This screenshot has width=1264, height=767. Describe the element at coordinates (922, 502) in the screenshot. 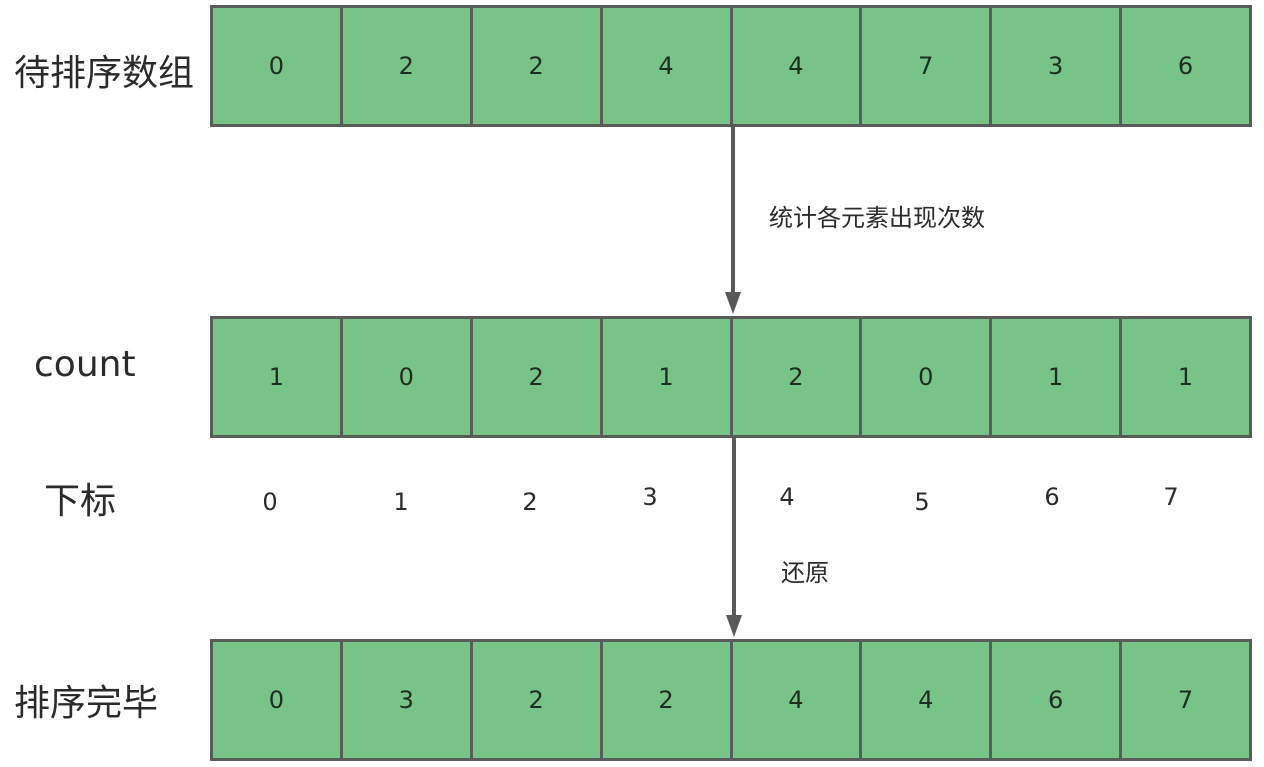

I see `index-value: 5` at that location.